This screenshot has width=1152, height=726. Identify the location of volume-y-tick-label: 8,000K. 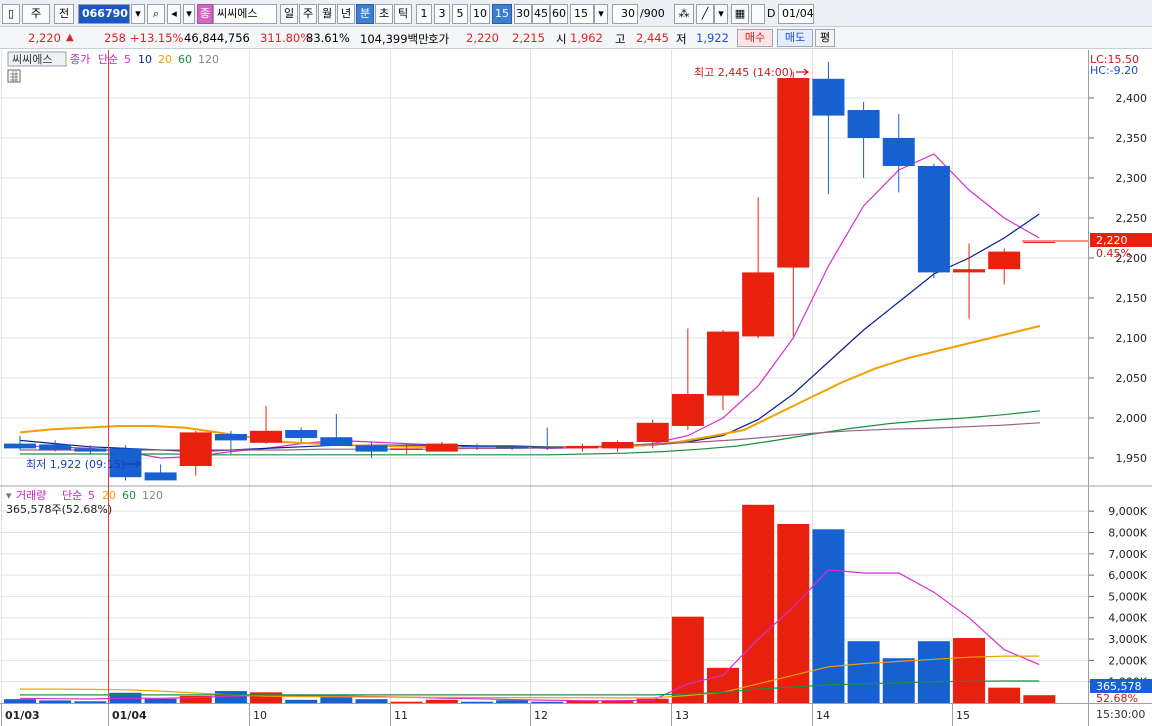
(1127, 532).